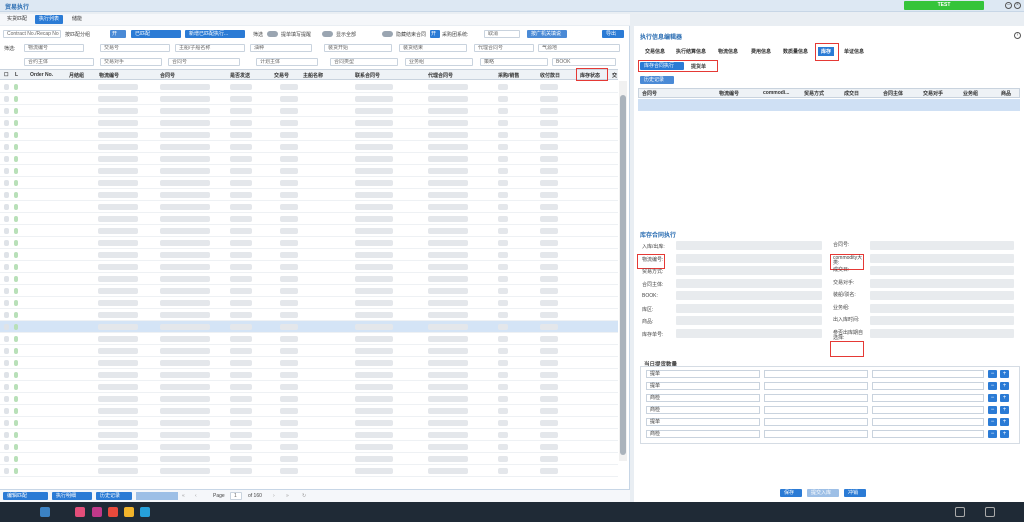 This screenshot has width=1024, height=522. Describe the element at coordinates (109, 75) in the screenshot. I see `col-logistics-no: 物流编号` at that location.